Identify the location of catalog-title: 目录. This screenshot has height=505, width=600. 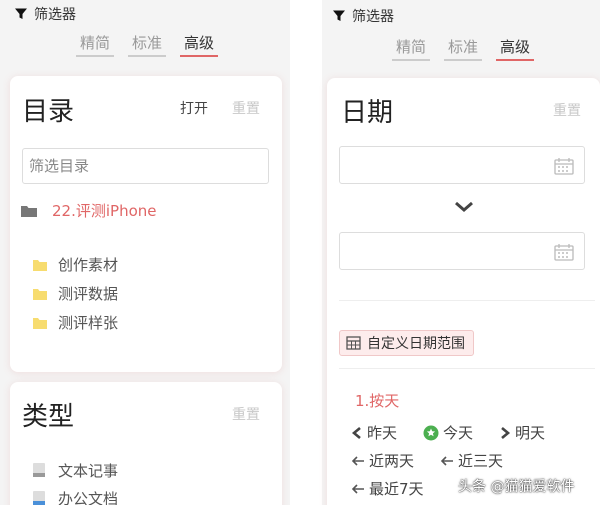
(48, 112).